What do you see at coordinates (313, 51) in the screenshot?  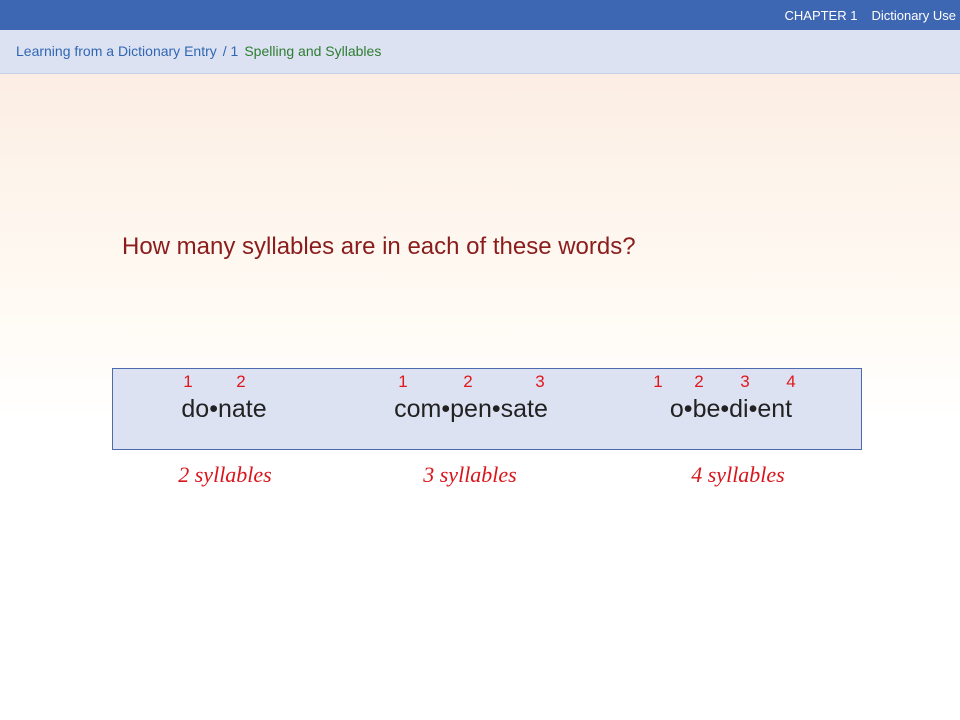 I see `breadcrumb-topic: Spelling and Syllables` at bounding box center [313, 51].